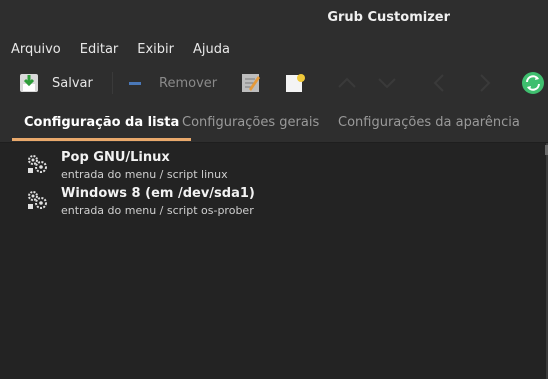  Describe the element at coordinates (115, 157) in the screenshot. I see `entry-name: Pop GNU/Linux` at that location.